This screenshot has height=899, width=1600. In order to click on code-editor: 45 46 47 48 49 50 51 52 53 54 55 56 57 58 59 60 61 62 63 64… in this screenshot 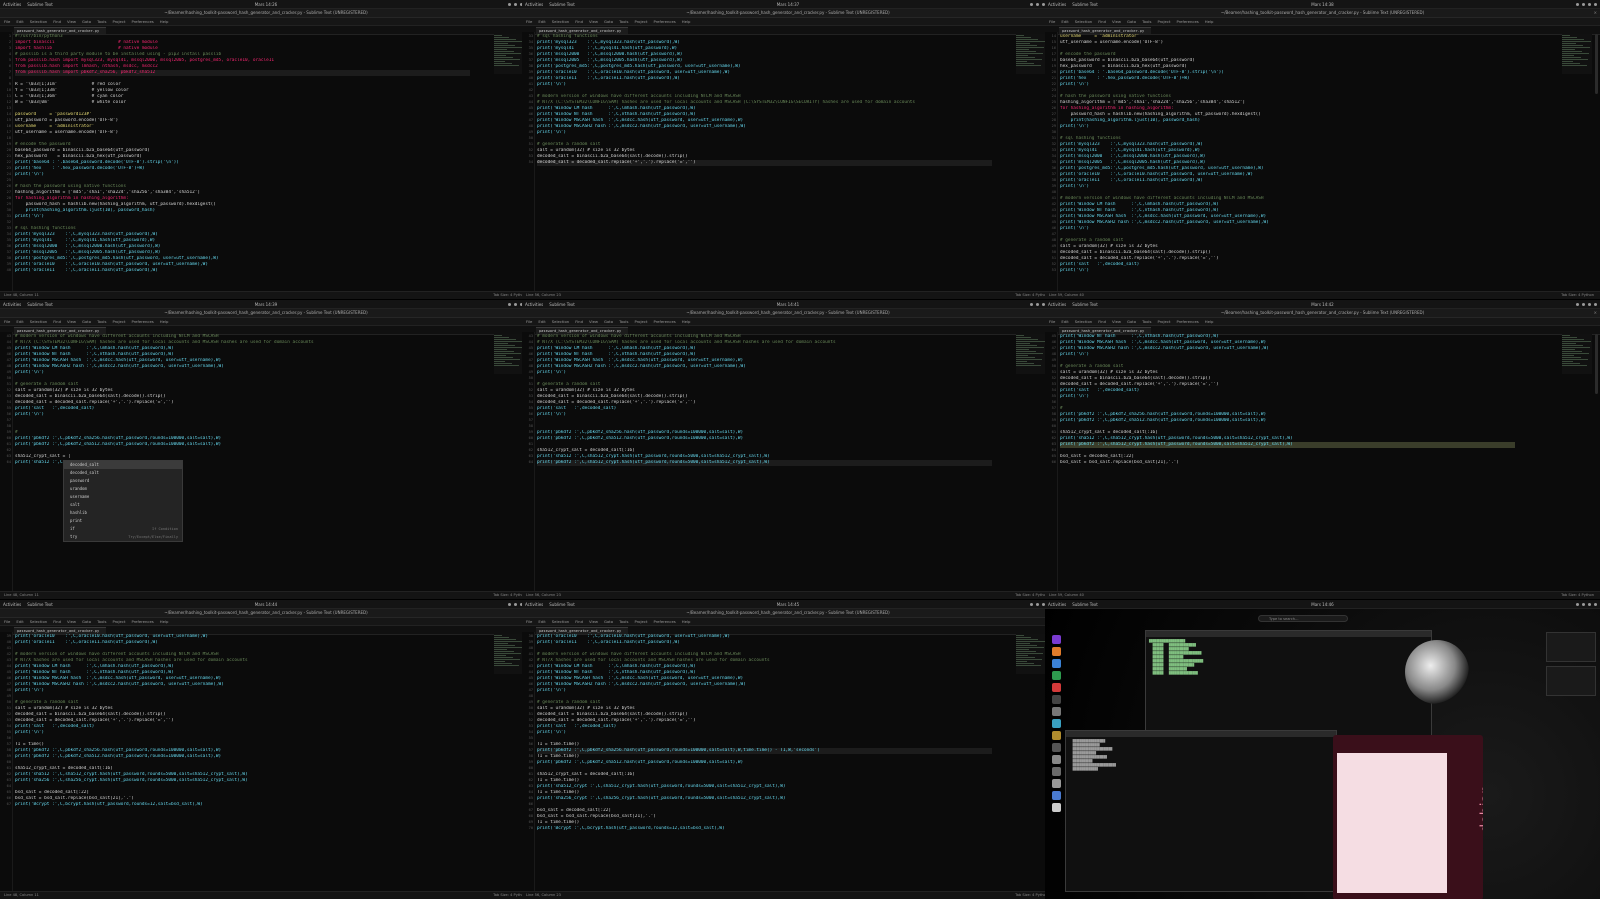, I will do `click(1311, 462)`.